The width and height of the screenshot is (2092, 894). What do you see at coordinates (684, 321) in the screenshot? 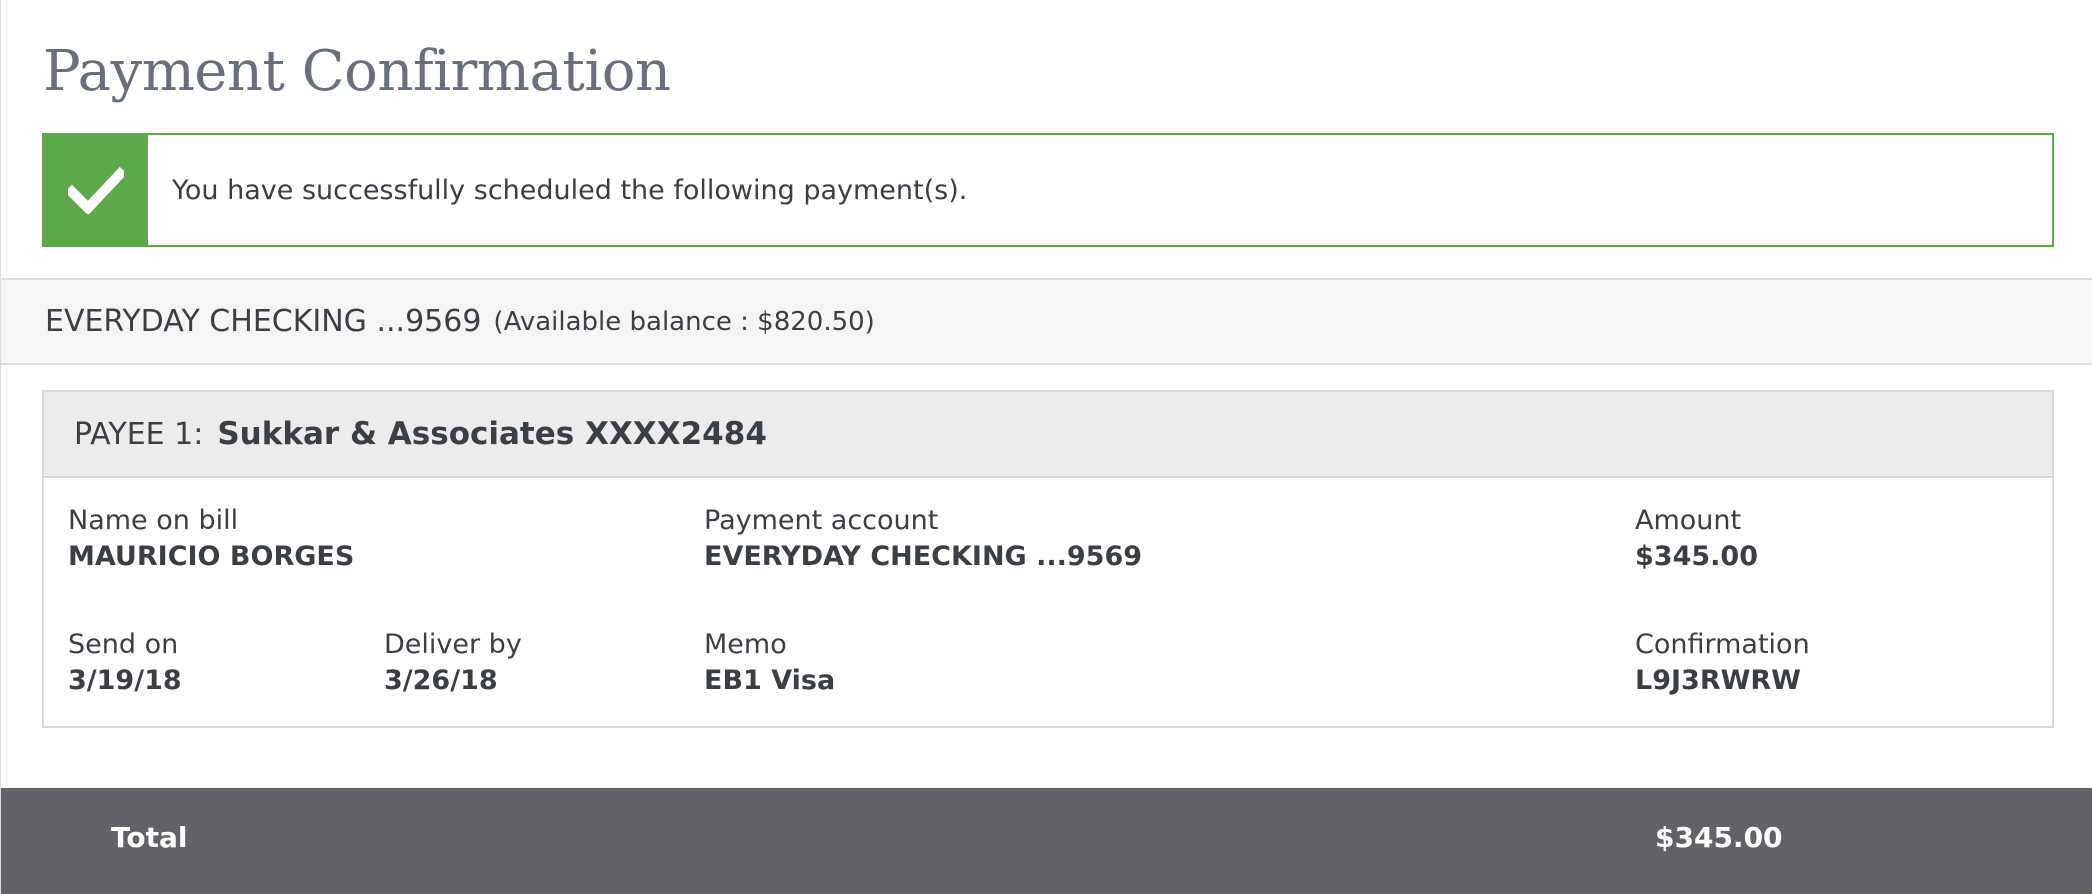
I see `account-balance: (Available balance : $820.50)` at bounding box center [684, 321].